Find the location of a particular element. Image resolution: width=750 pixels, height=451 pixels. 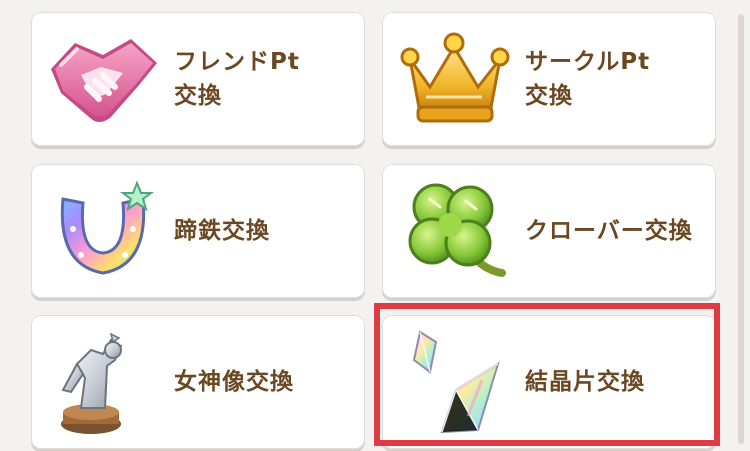

horseshoe-exchange-label: 蹄鉄交換 is located at coordinates (222, 231).